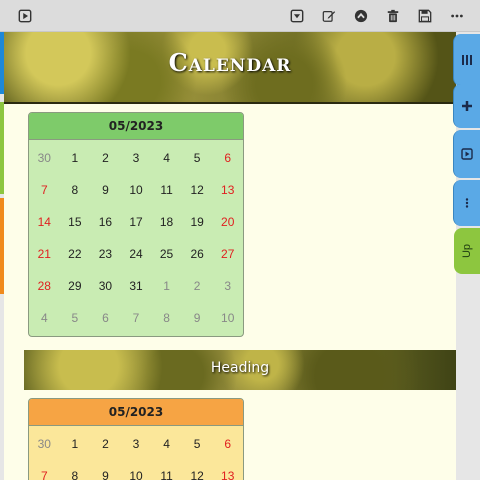 This screenshot has height=480, width=480. What do you see at coordinates (197, 254) in the screenshot?
I see `calendar-day: 26` at bounding box center [197, 254].